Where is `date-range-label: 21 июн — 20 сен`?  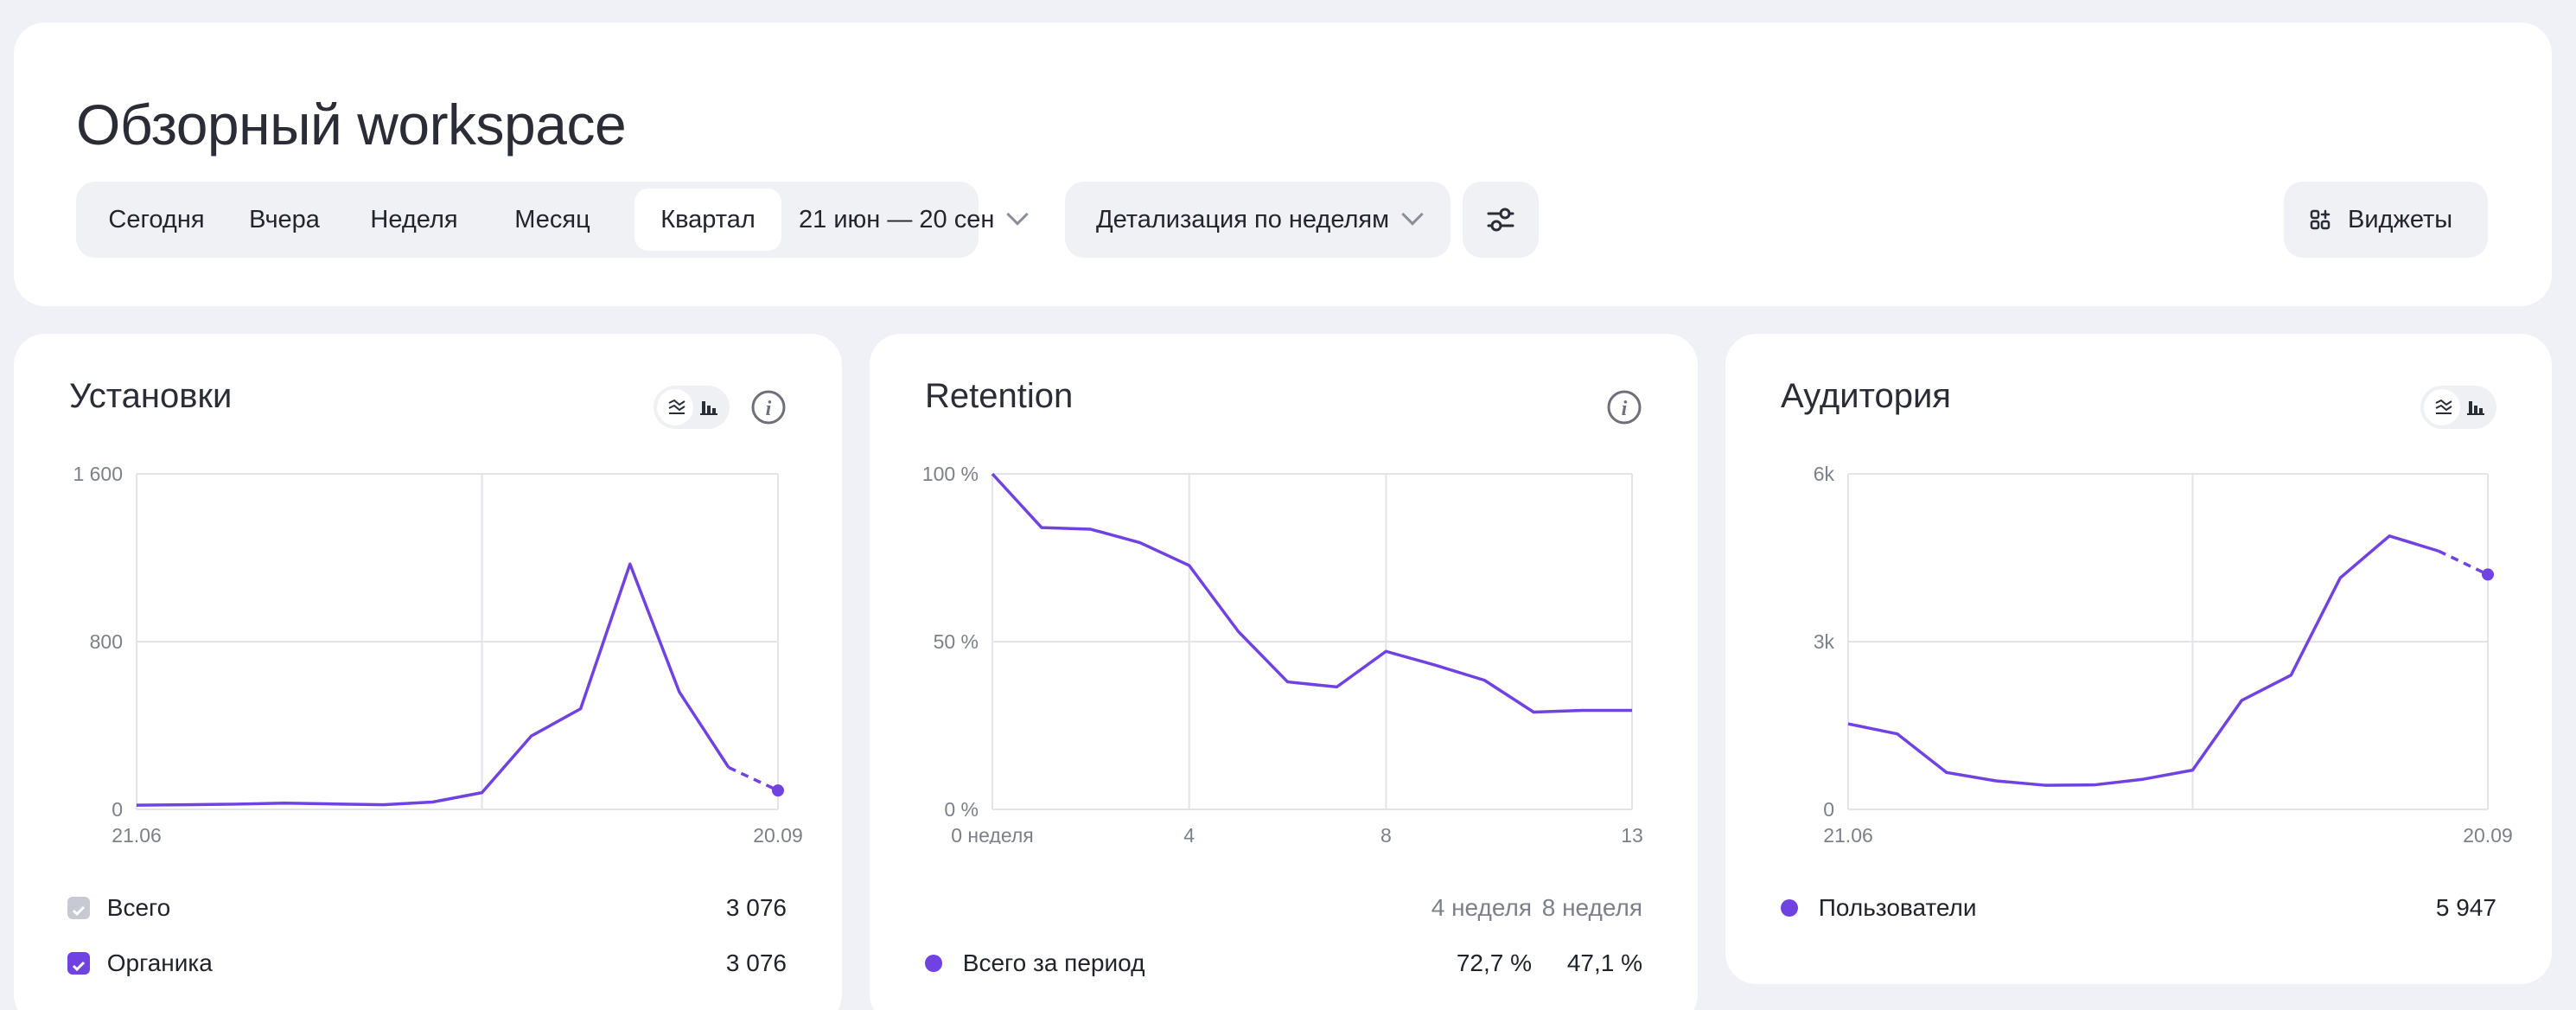
date-range-label: 21 июн — 20 сен is located at coordinates (897, 219).